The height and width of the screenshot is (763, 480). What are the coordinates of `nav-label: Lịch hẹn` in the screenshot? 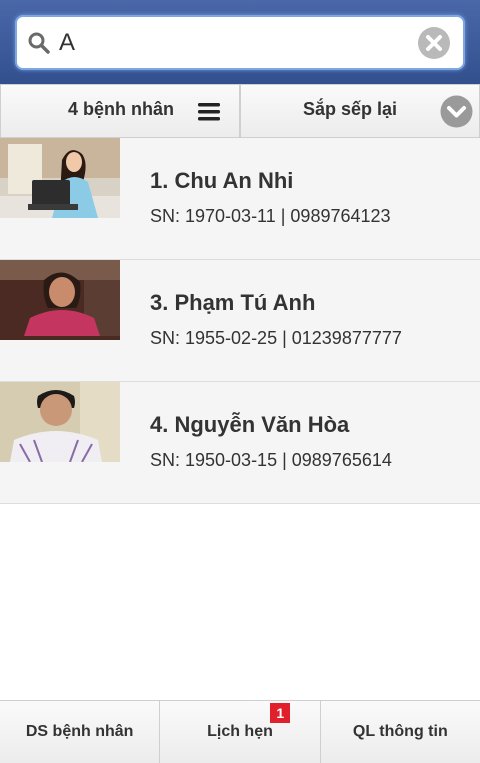 It's located at (240, 731).